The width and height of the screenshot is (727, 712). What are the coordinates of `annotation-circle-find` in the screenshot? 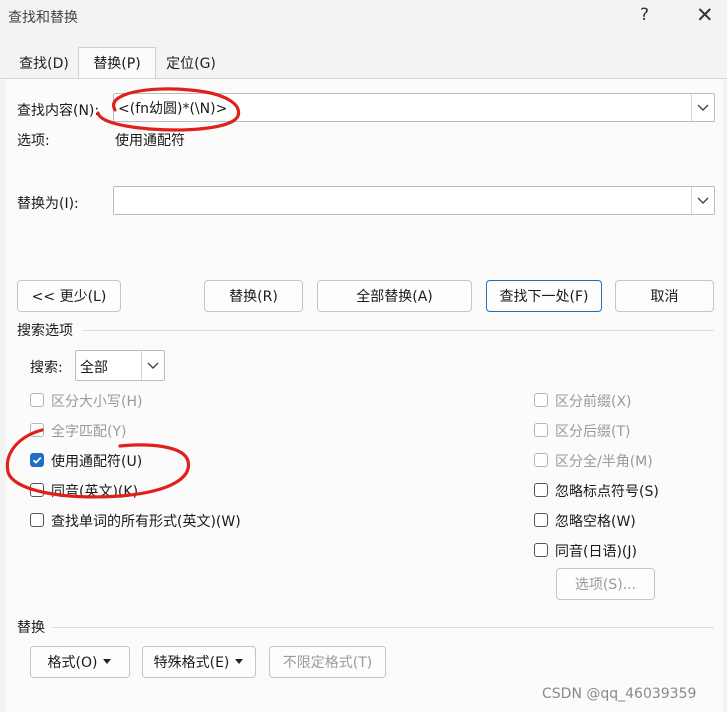 It's located at (168, 109).